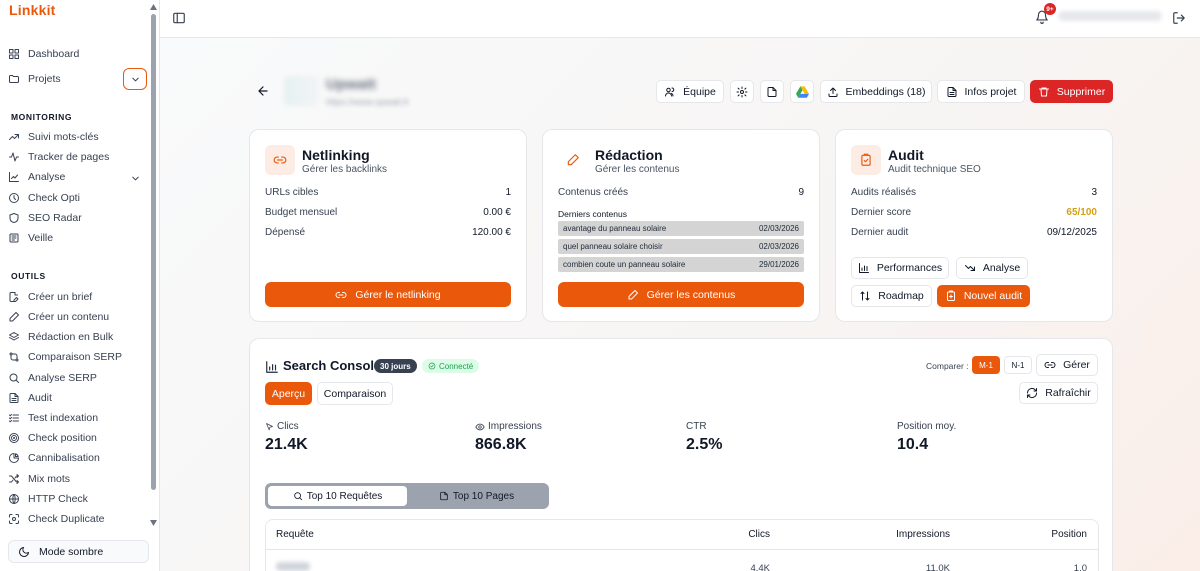 The width and height of the screenshot is (1200, 571). I want to click on column-header-impressions: Impressions, so click(923, 534).